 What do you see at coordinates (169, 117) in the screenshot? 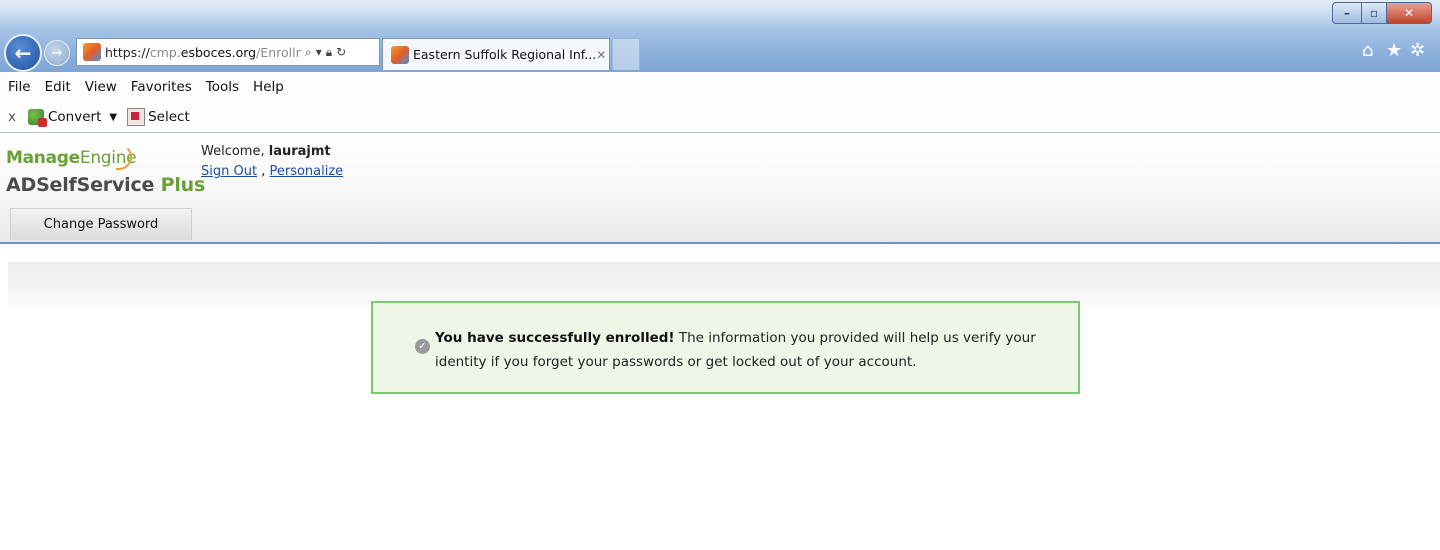
I see `select-button: Select` at bounding box center [169, 117].